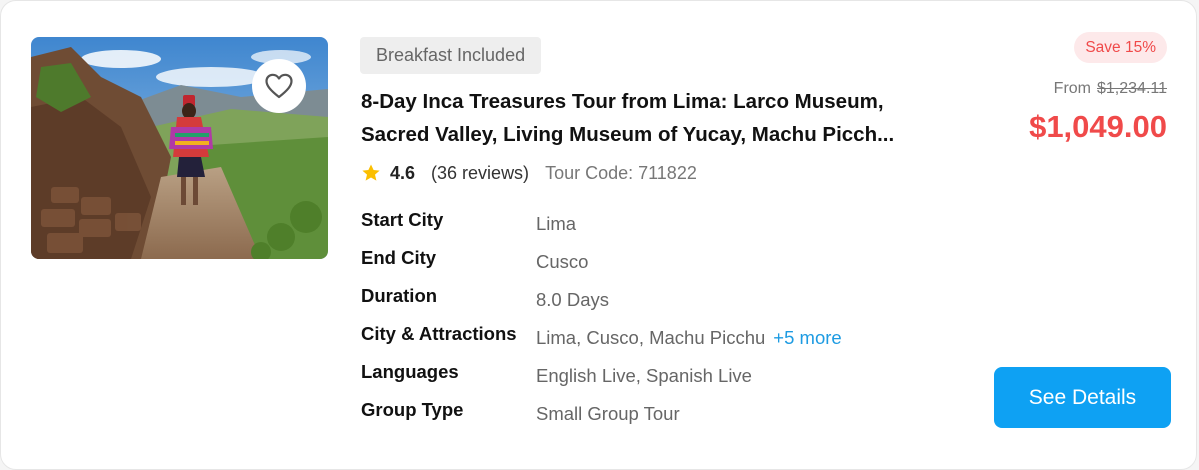  I want to click on current-price: $1,049.00, so click(1098, 126).